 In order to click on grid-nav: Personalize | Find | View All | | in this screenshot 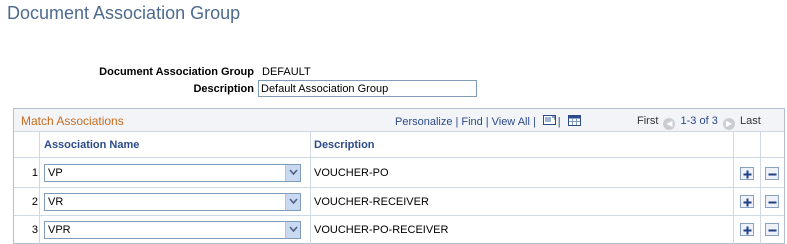, I will do `click(488, 121)`.